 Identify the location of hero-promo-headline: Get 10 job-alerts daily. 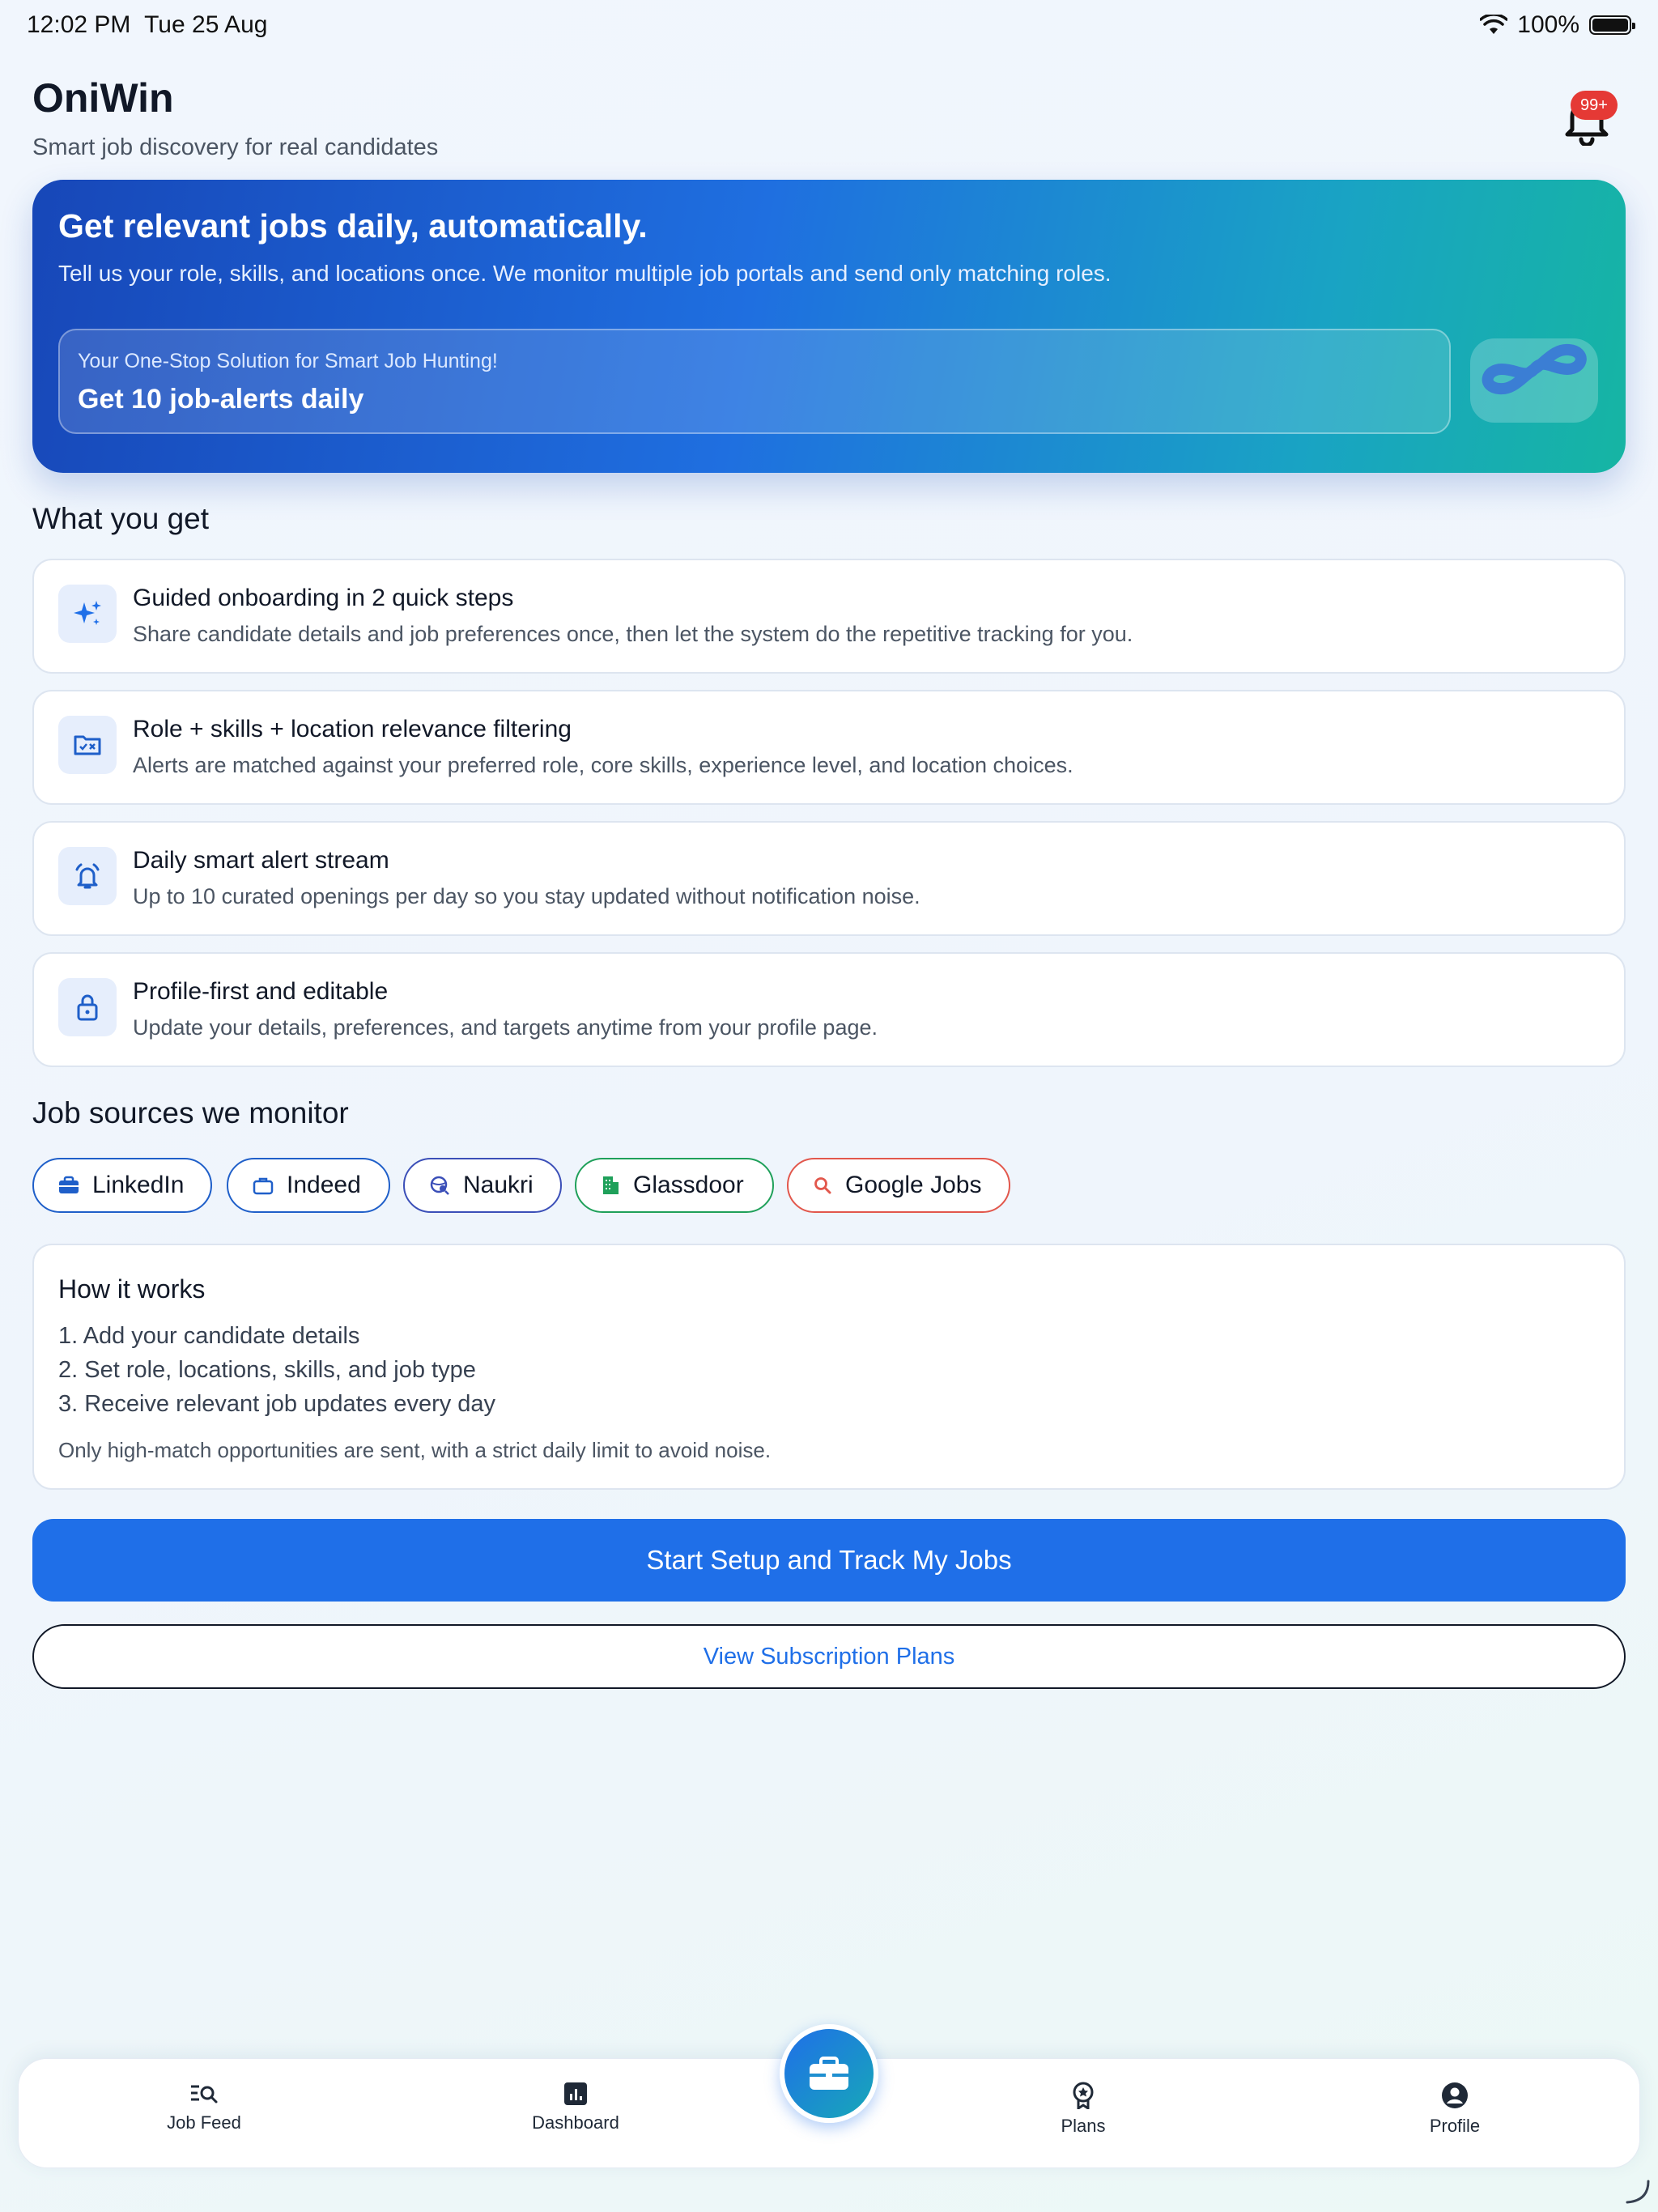
(221, 400).